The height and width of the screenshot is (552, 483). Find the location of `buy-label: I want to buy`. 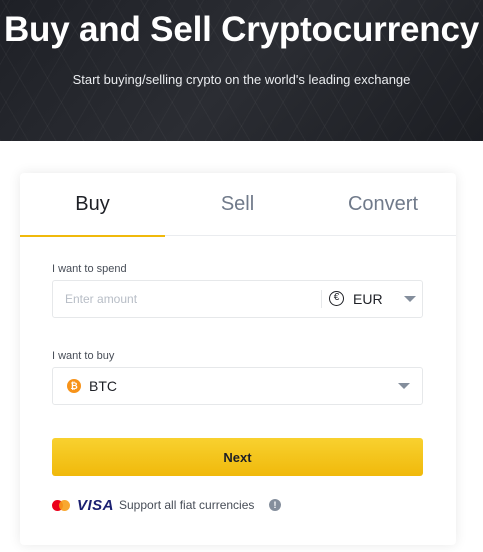

buy-label: I want to buy is located at coordinates (83, 356).